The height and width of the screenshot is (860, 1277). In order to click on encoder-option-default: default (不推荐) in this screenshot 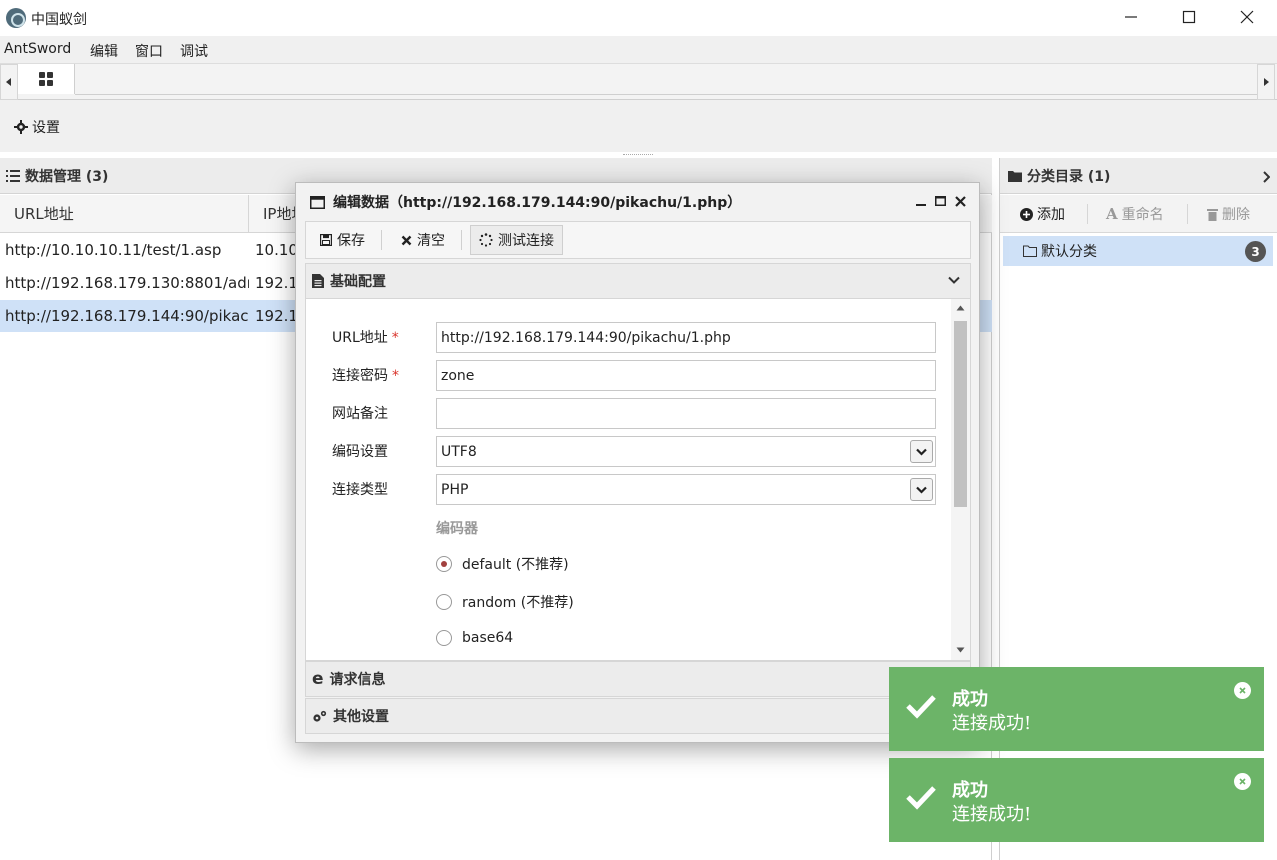, I will do `click(502, 564)`.